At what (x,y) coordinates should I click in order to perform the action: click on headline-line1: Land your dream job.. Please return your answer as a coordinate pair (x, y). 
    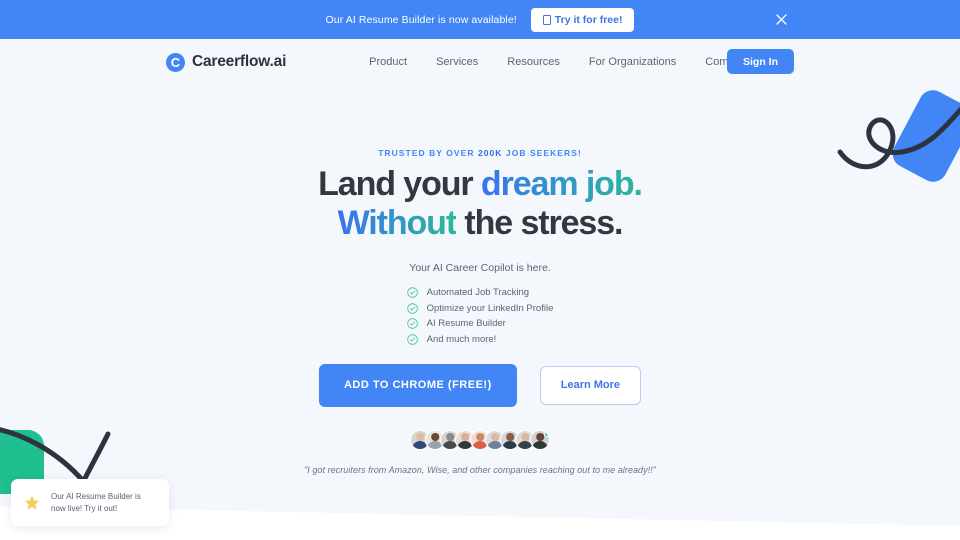
    Looking at the image, I should click on (480, 184).